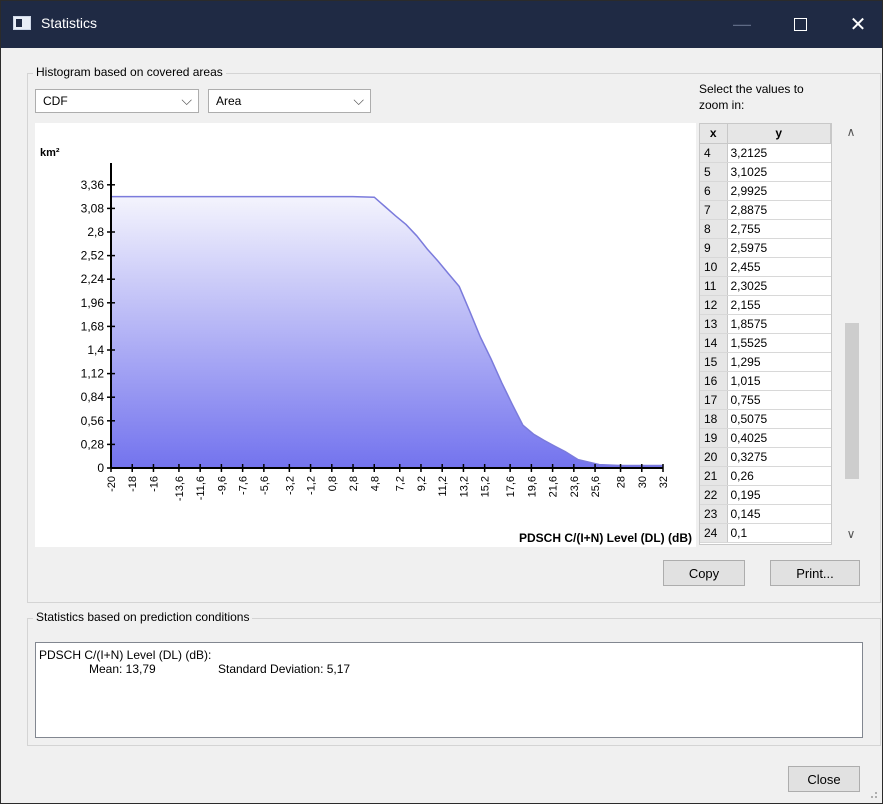  What do you see at coordinates (714, 381) in the screenshot?
I see `cell-x: 16` at bounding box center [714, 381].